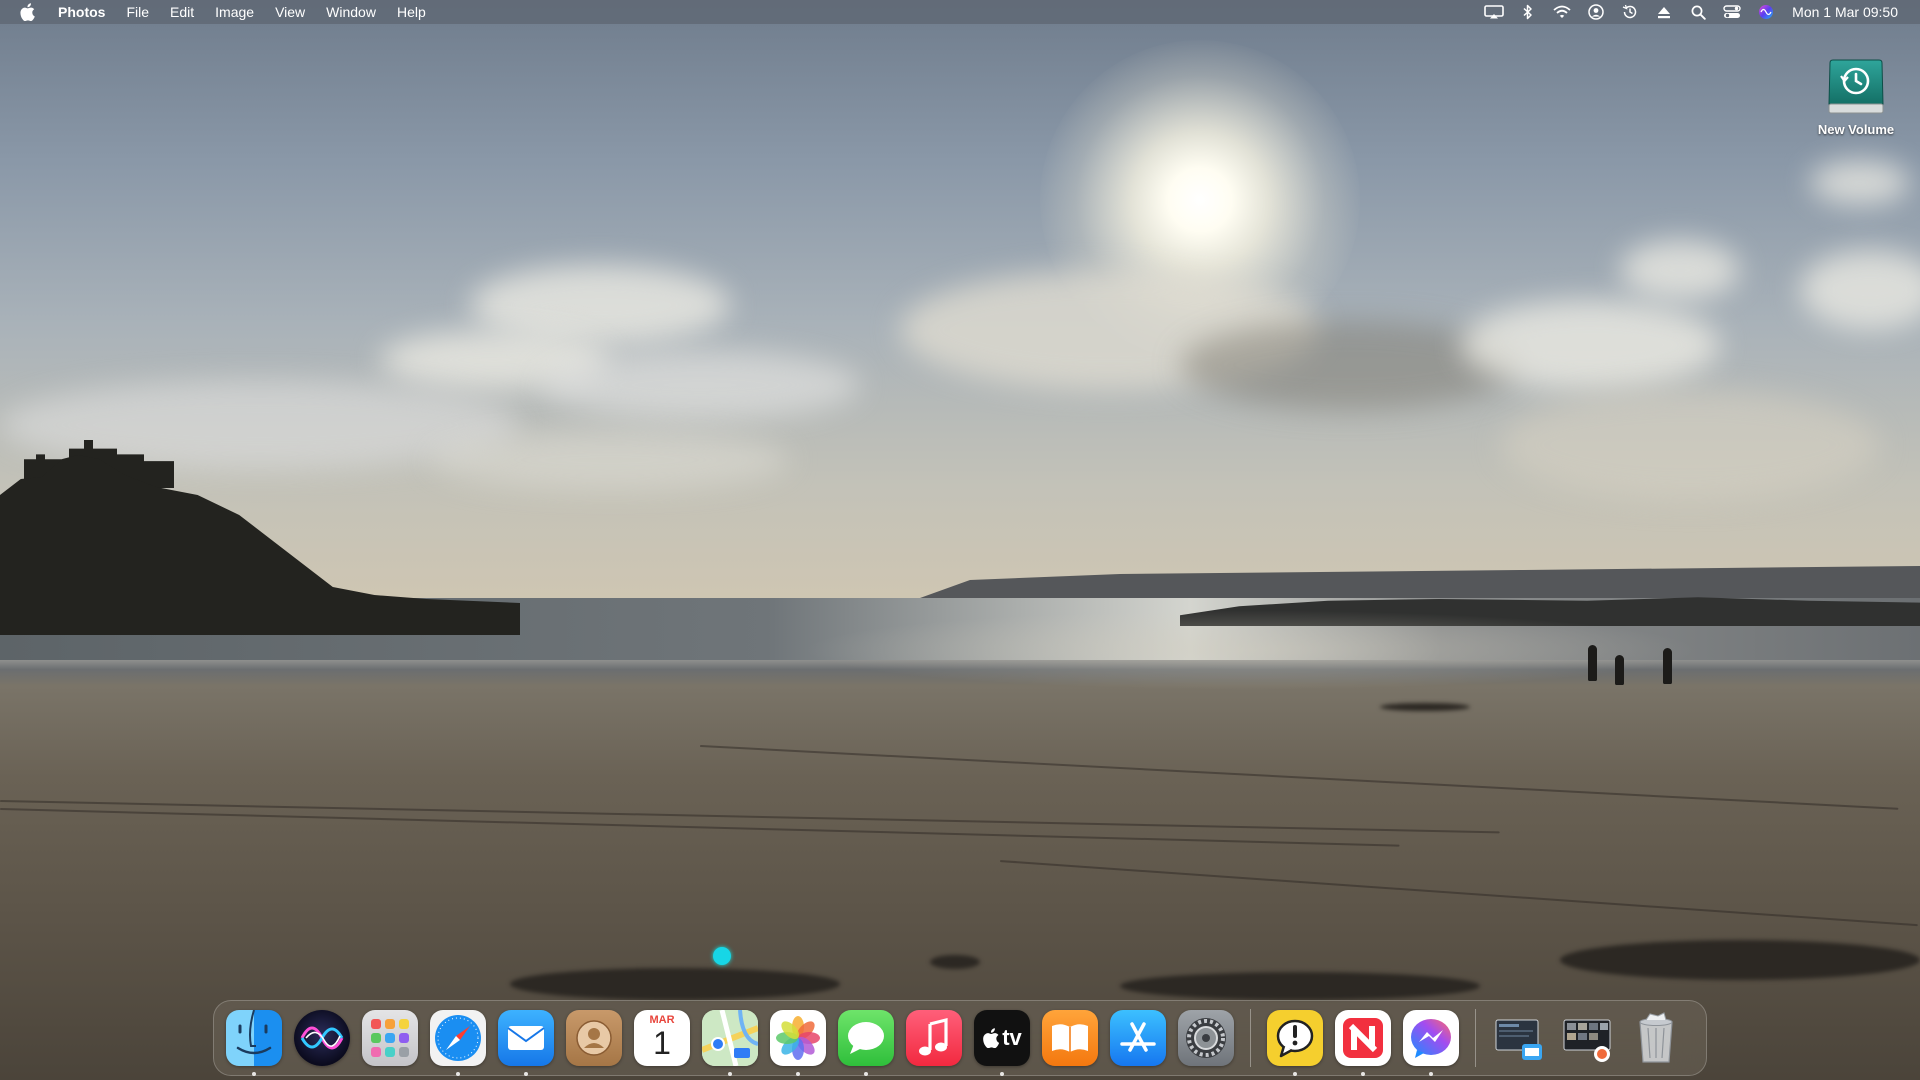 The width and height of the screenshot is (1920, 1080). I want to click on dock-photos, so click(798, 1040).